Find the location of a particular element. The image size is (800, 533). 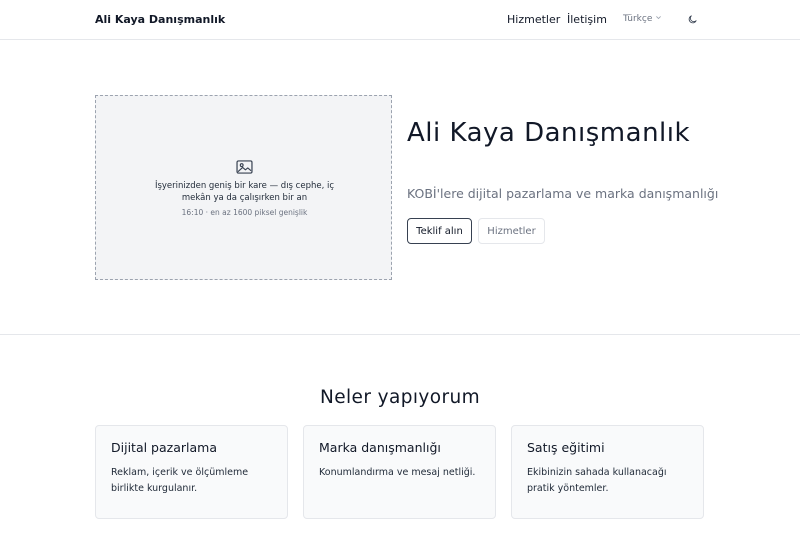

chevron-down-icon is located at coordinates (658, 19).